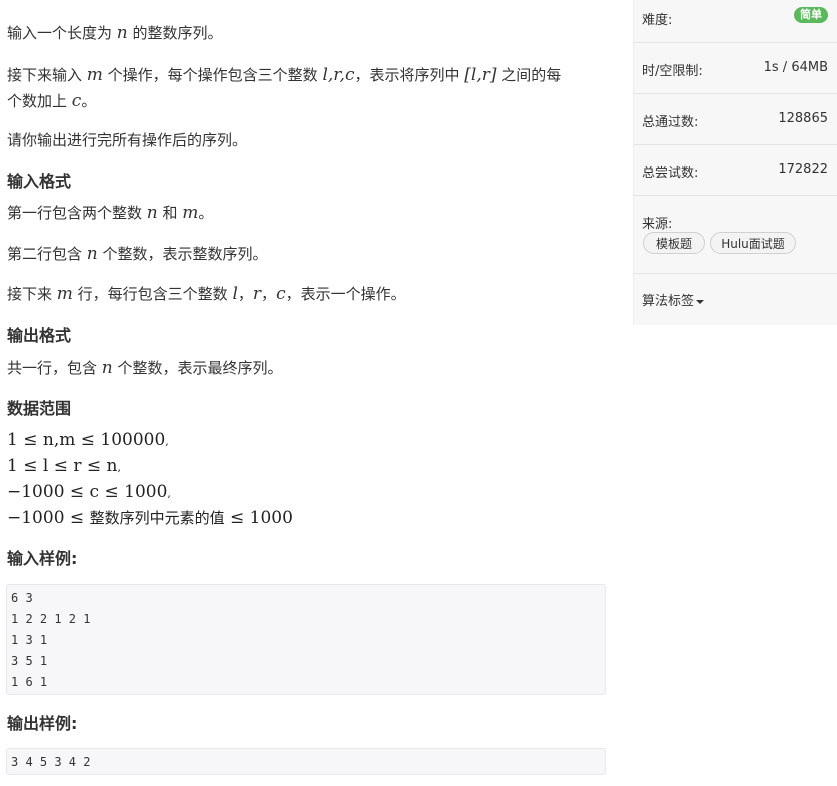 Image resolution: width=837 pixels, height=786 pixels. Describe the element at coordinates (152, 294) in the screenshot. I see `desc-text: 行，每行包含三个整数` at that location.